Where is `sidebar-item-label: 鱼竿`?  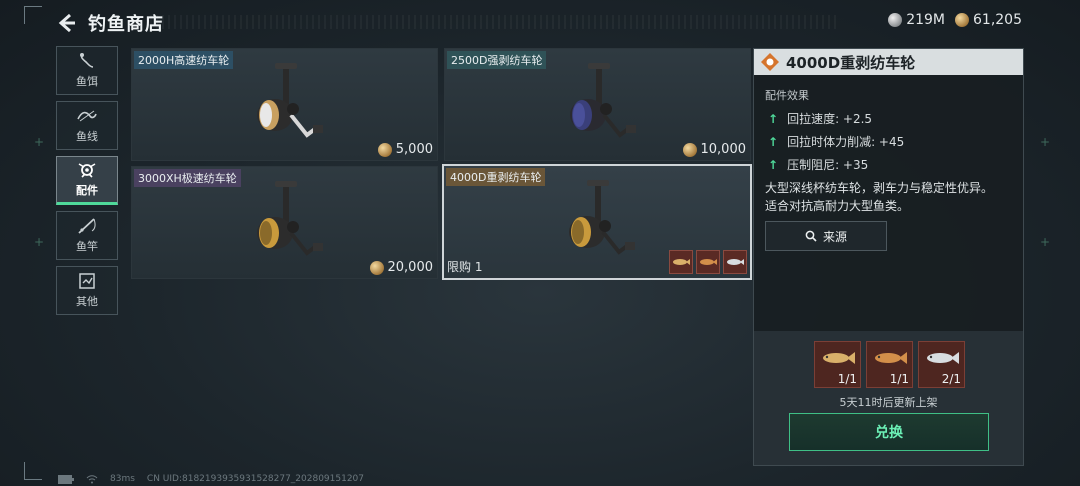
sidebar-item-label: 鱼竿 is located at coordinates (87, 246).